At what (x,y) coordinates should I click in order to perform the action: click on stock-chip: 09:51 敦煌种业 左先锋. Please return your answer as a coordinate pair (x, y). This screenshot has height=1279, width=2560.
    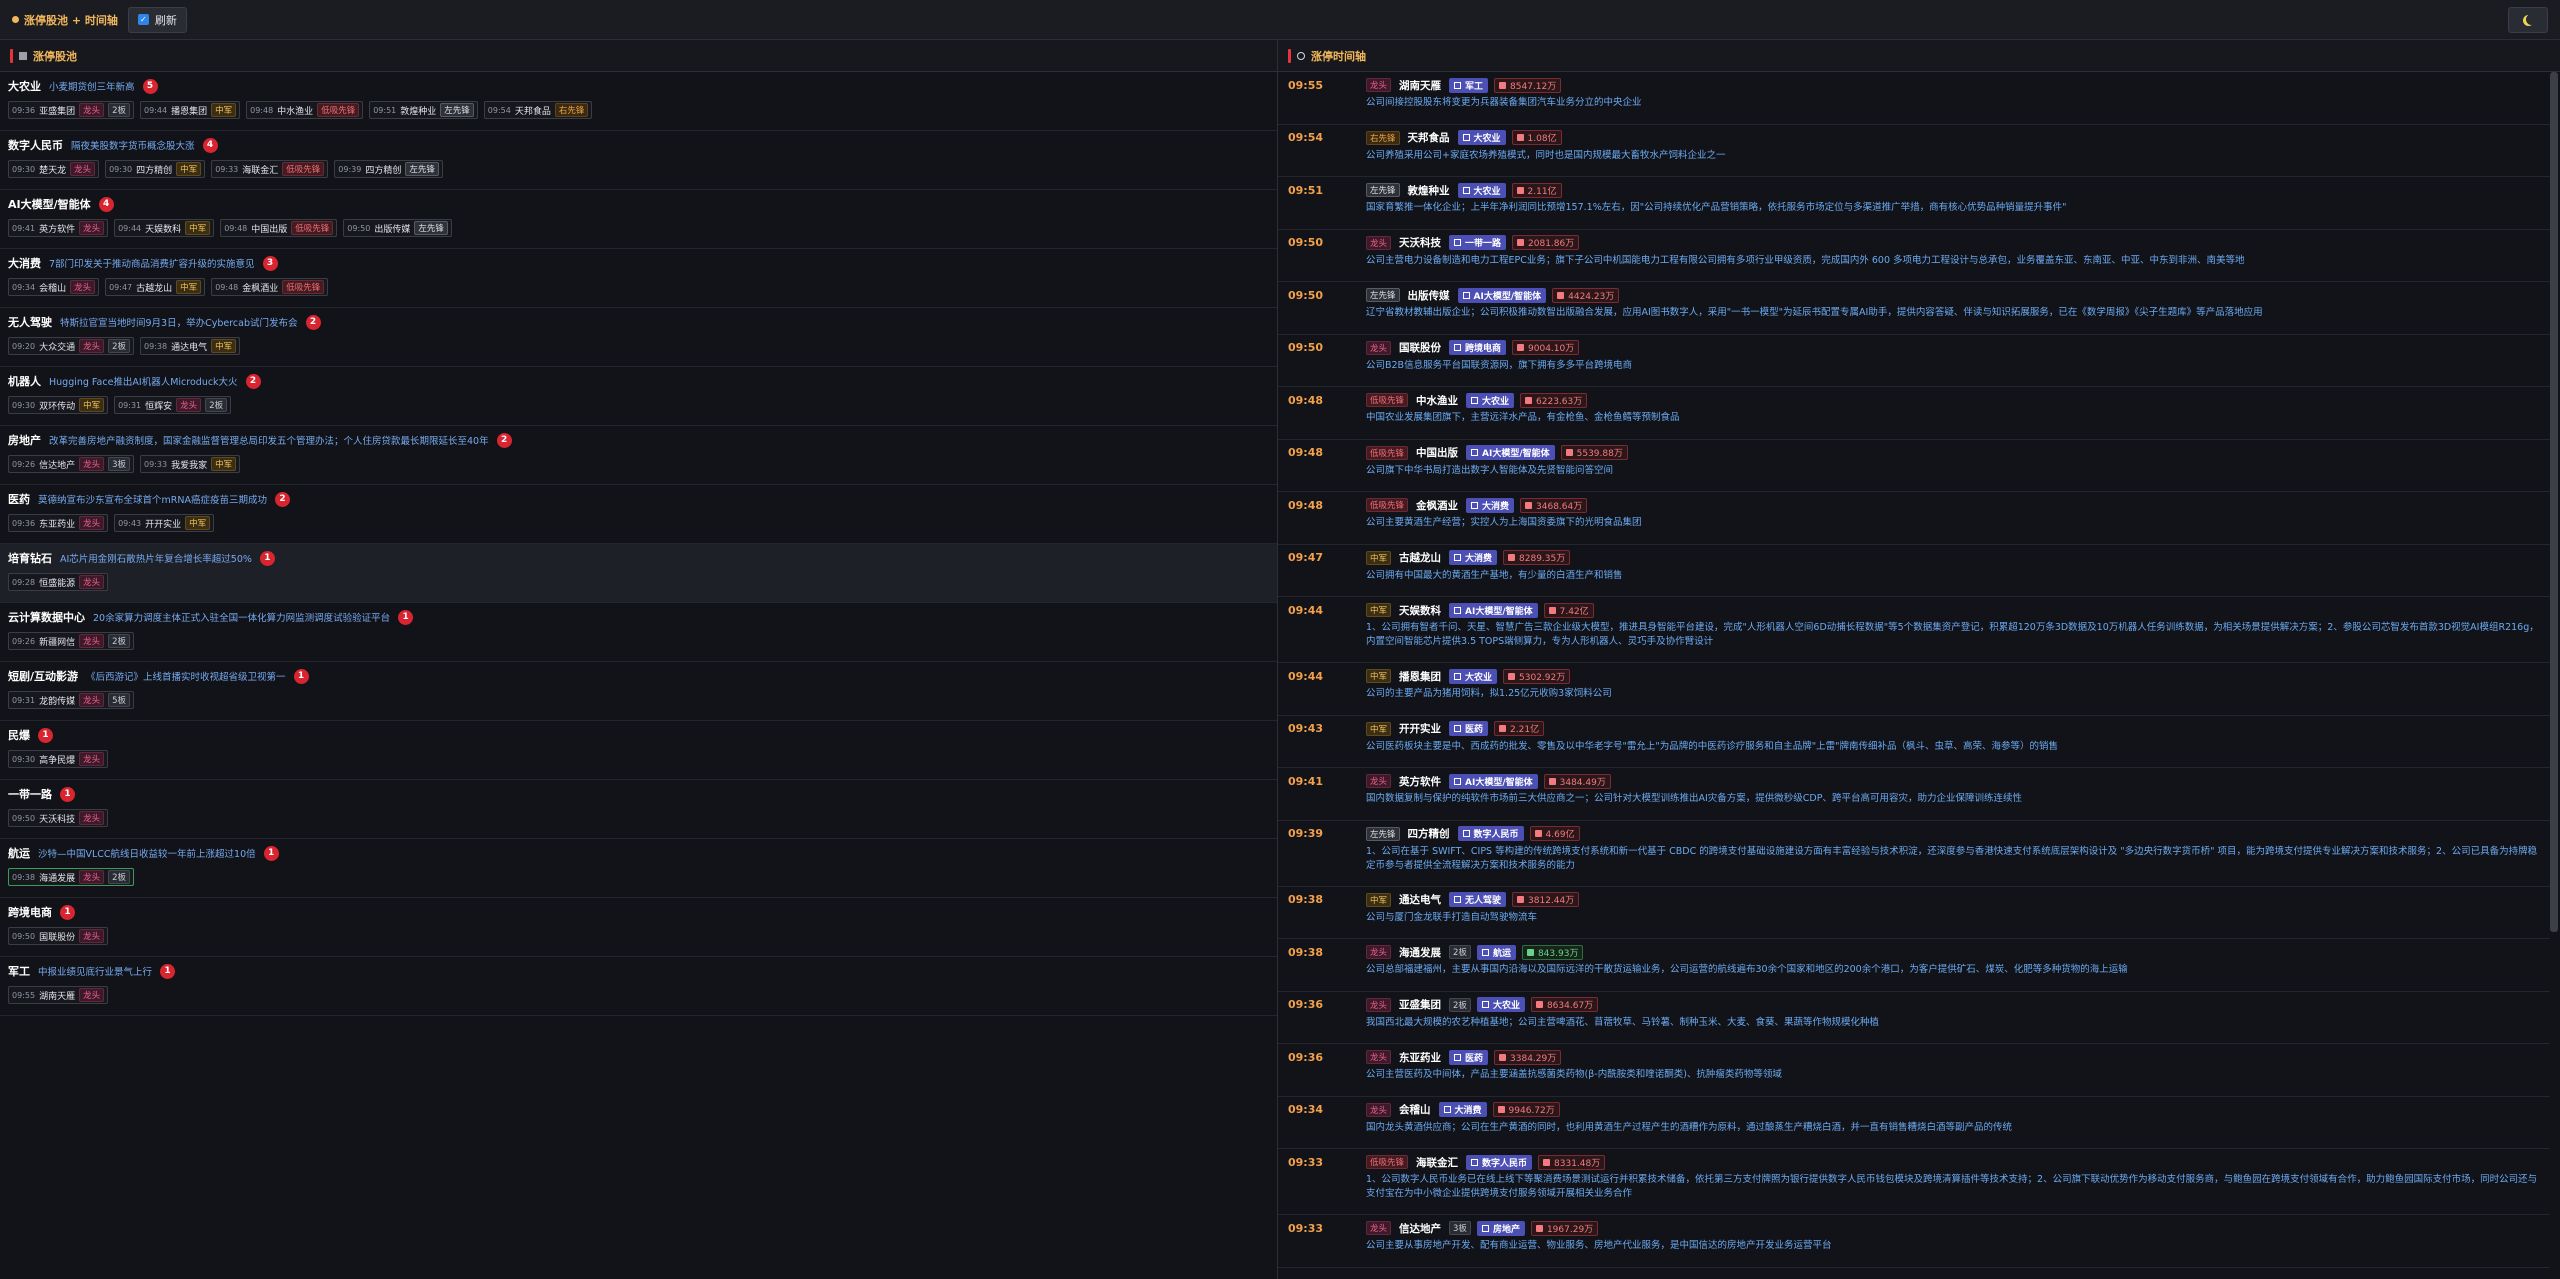
    Looking at the image, I should click on (423, 110).